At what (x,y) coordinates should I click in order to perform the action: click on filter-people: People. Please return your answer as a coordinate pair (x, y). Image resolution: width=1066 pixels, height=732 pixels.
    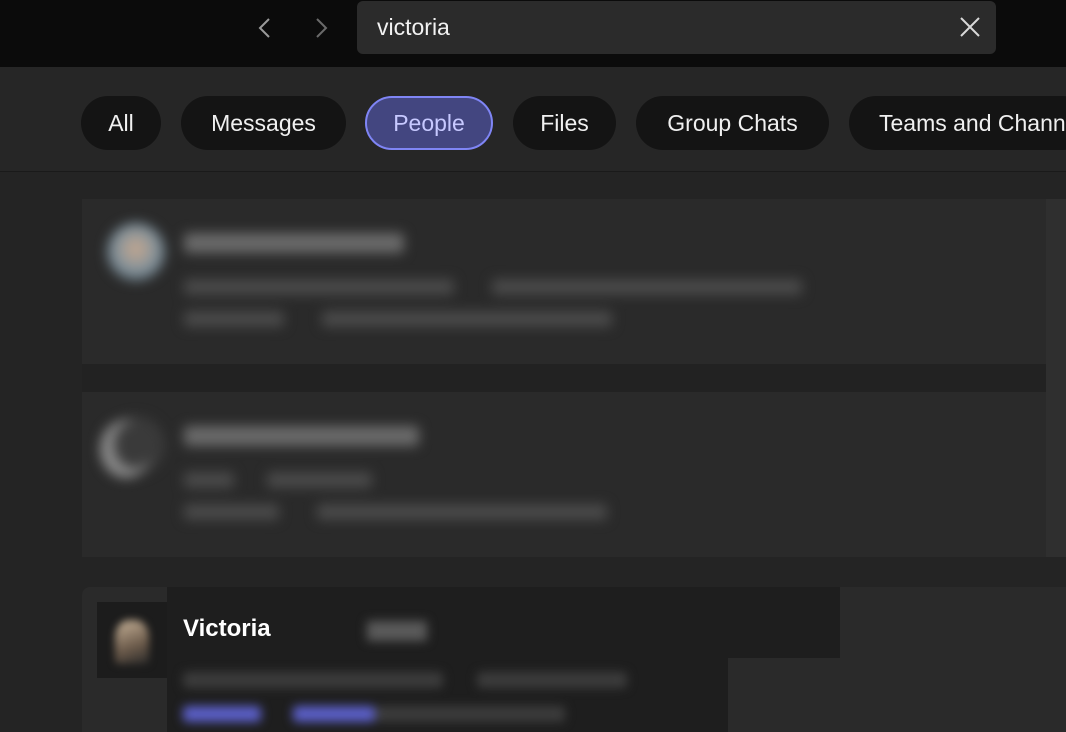
    Looking at the image, I should click on (429, 123).